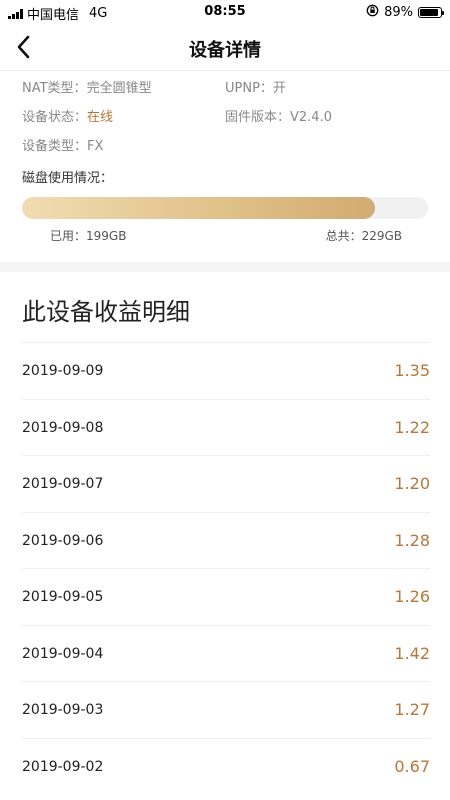 Image resolution: width=450 pixels, height=800 pixels. What do you see at coordinates (363, 236) in the screenshot?
I see `disk-total-text: 总共：229GB` at bounding box center [363, 236].